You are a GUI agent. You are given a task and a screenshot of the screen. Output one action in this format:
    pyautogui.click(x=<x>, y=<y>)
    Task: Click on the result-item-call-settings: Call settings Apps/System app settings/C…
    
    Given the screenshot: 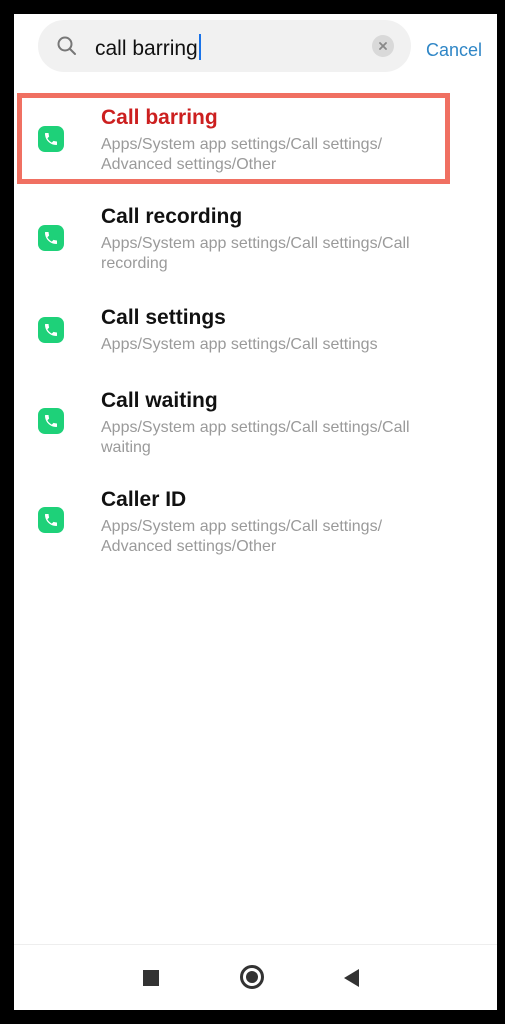 What is the action you would take?
    pyautogui.click(x=255, y=330)
    